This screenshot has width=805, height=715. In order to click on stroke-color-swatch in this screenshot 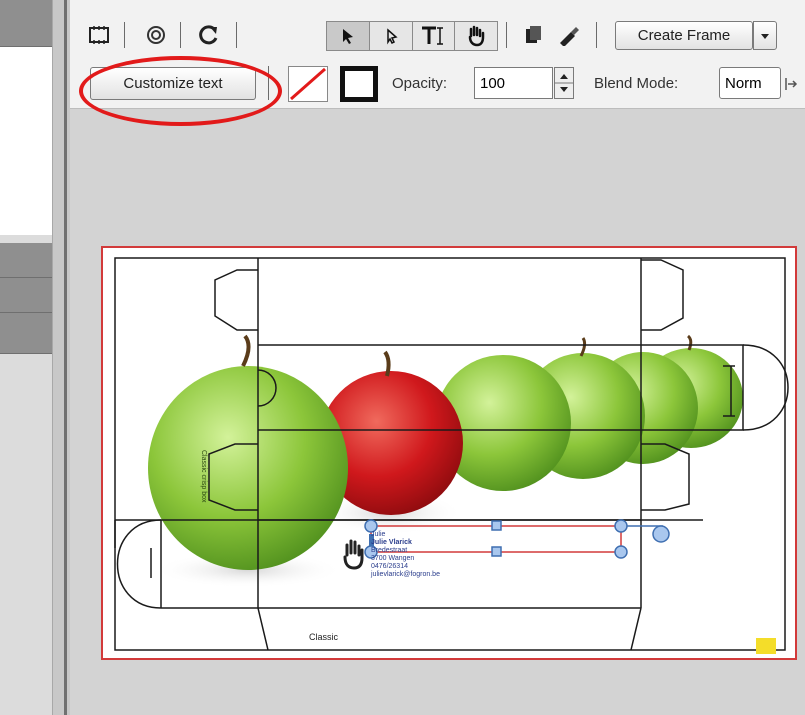, I will do `click(359, 84)`.